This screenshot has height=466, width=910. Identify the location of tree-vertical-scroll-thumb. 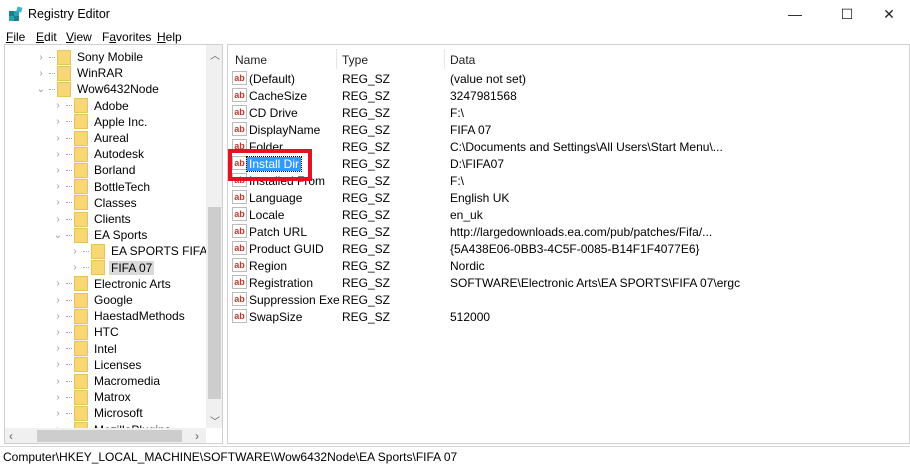
(214, 303).